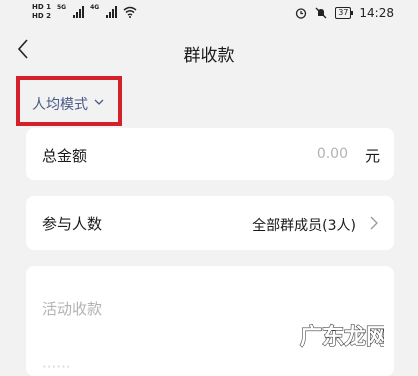 The height and width of the screenshot is (376, 418). What do you see at coordinates (210, 223) in the screenshot?
I see `participants-row: 参与人数 全部群成员(3人)` at bounding box center [210, 223].